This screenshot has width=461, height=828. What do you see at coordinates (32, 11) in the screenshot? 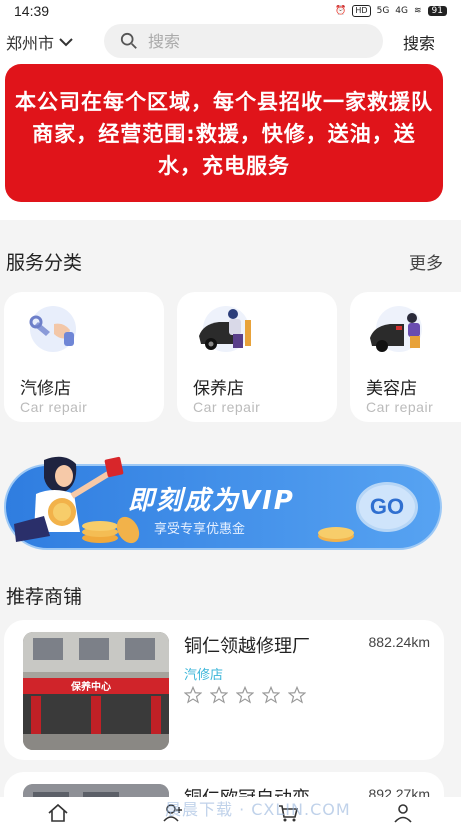
I see `status-time: 14:39` at bounding box center [32, 11].